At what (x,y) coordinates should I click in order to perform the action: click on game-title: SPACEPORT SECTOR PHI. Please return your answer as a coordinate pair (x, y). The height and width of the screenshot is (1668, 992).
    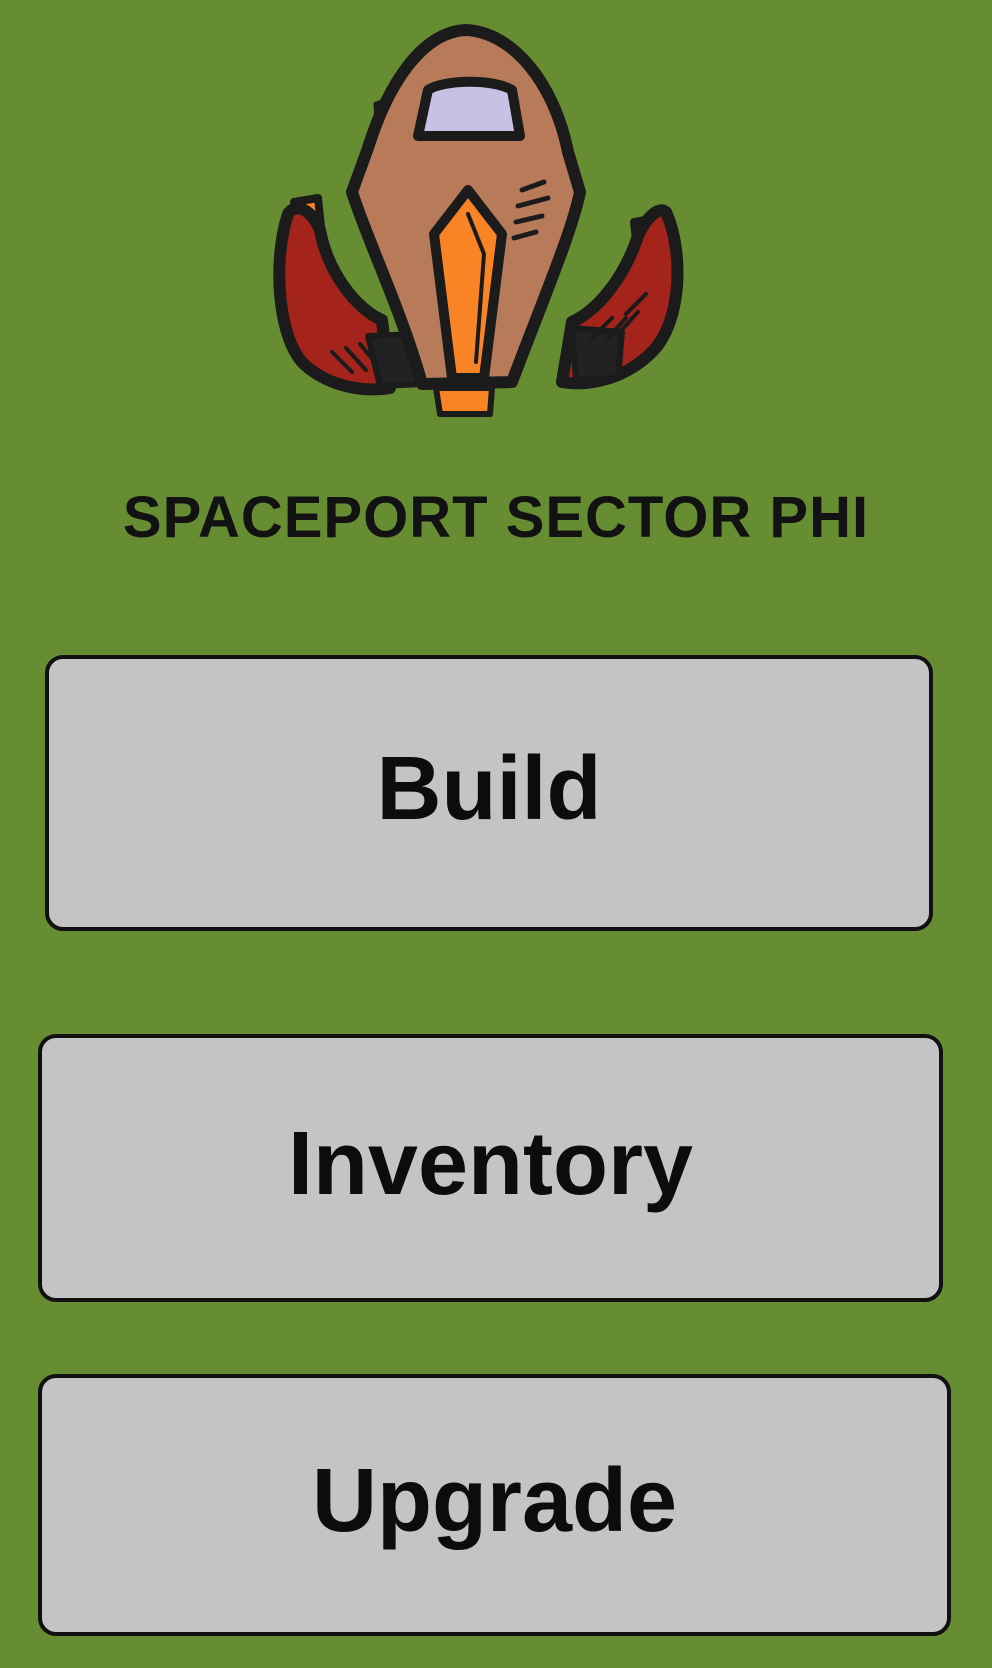
    Looking at the image, I should click on (496, 517).